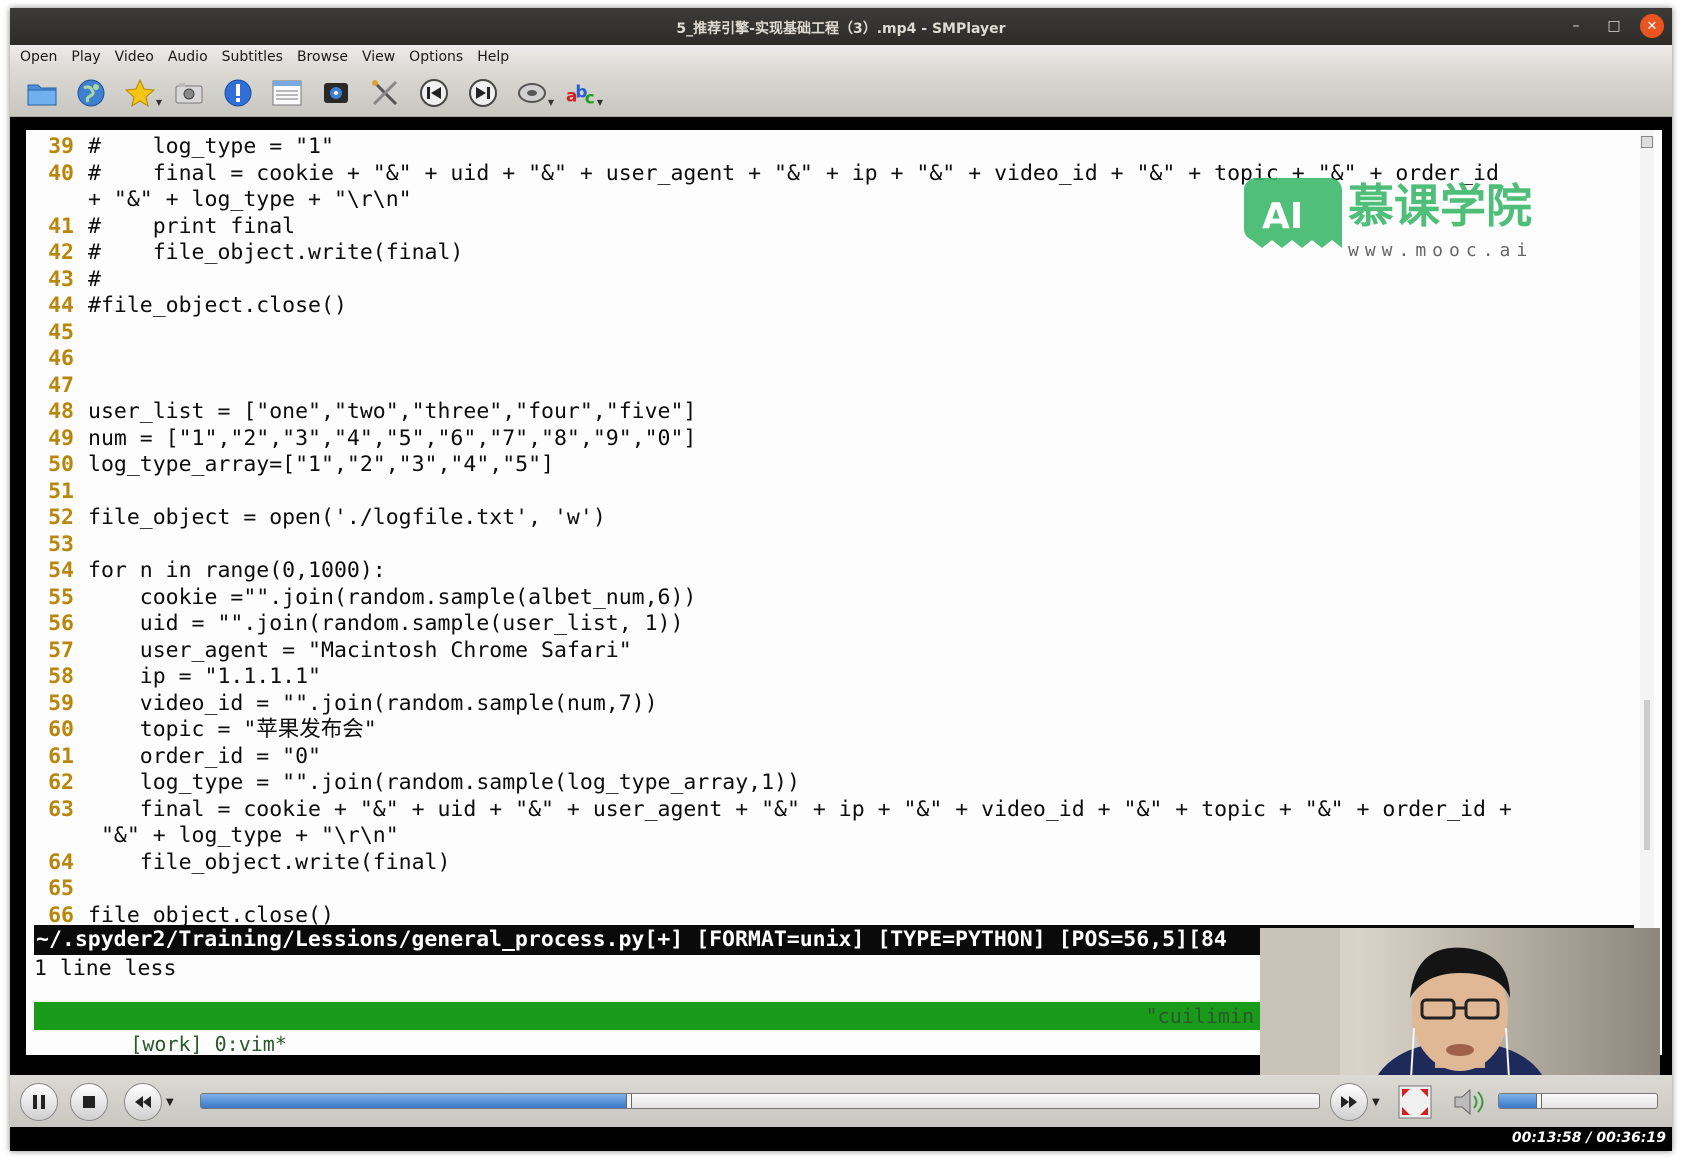 The height and width of the screenshot is (1159, 1681). Describe the element at coordinates (1652, 26) in the screenshot. I see `close-button: ✕` at that location.